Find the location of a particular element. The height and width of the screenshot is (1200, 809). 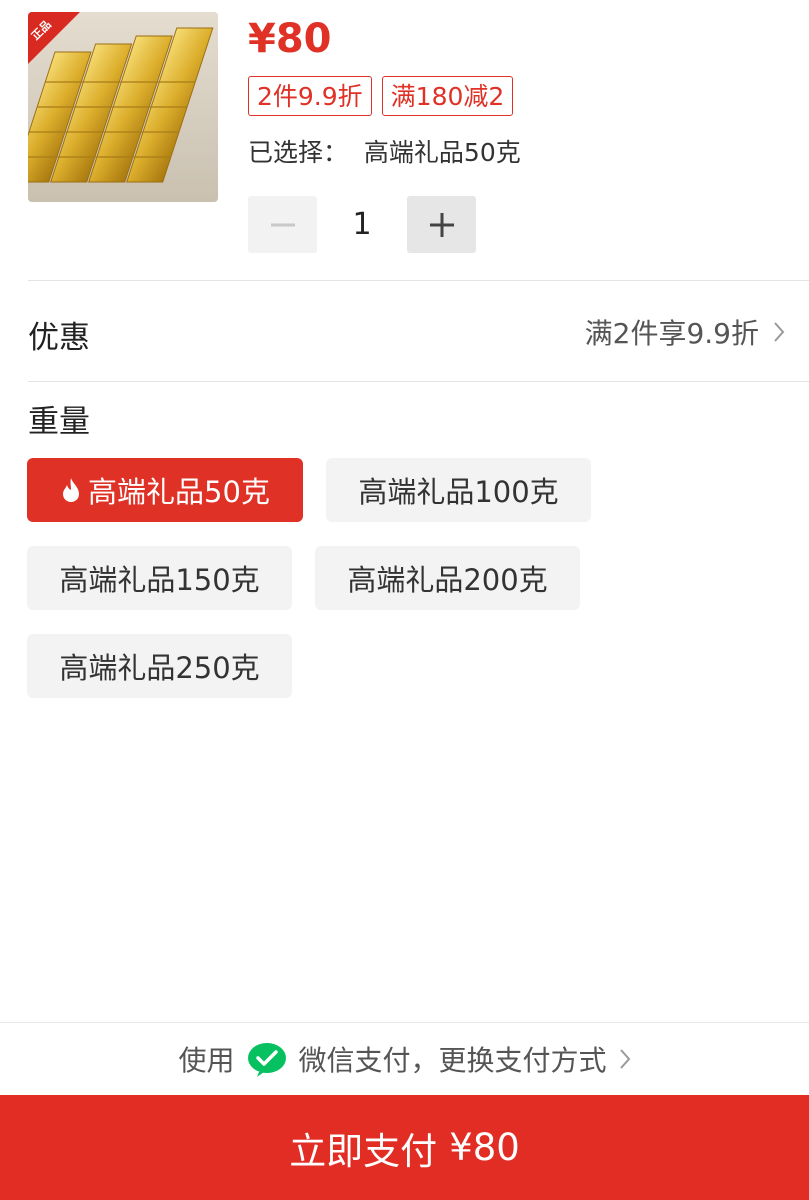

weight-option-50g: 高端礼品50克 is located at coordinates (165, 490).